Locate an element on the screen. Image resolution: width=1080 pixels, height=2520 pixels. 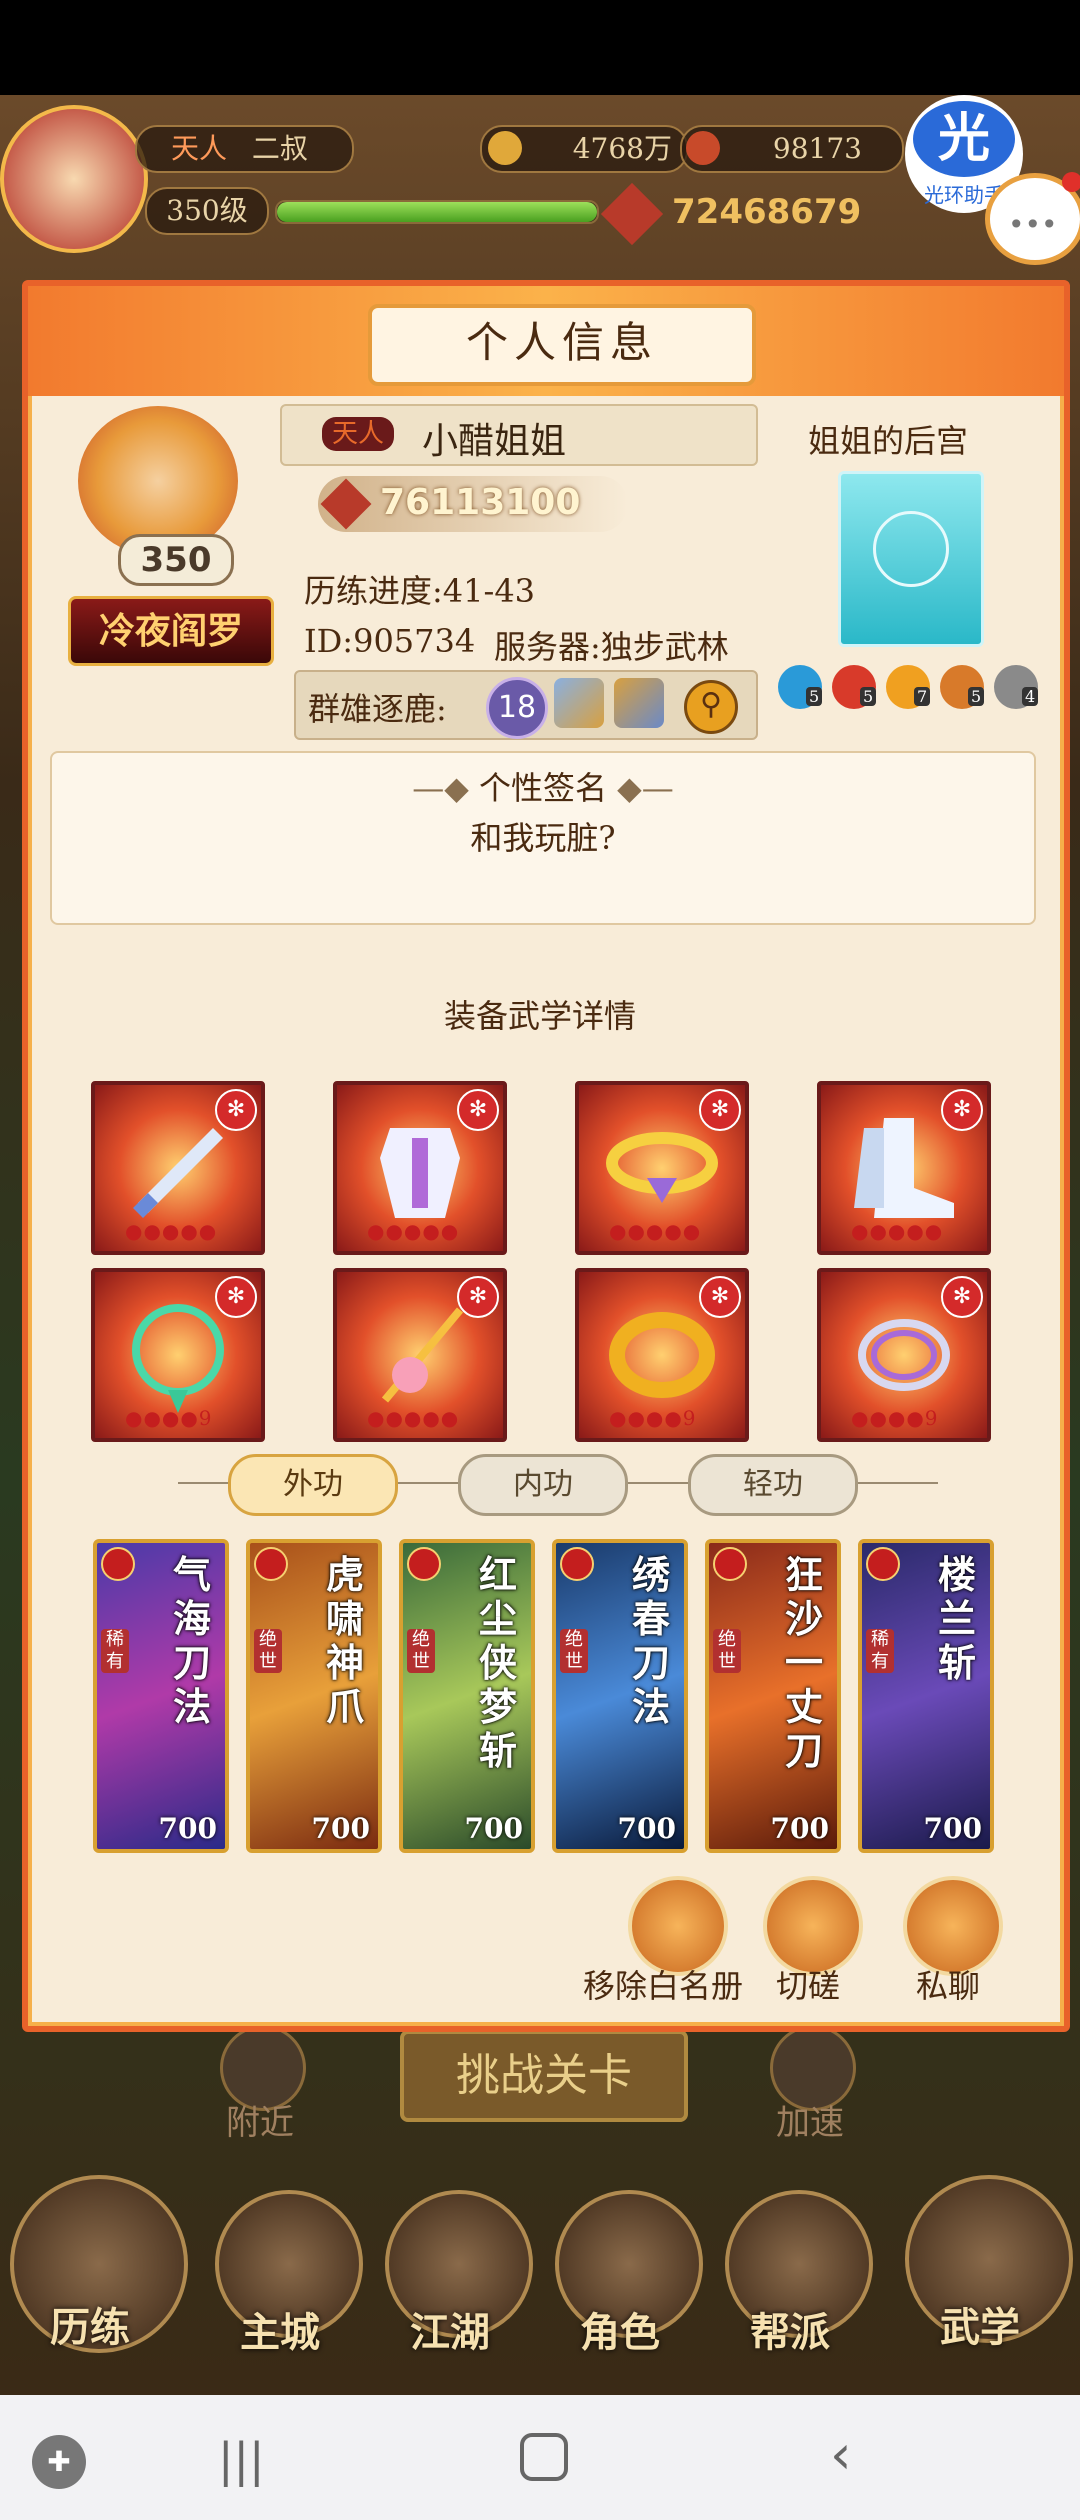
system-nav-bar: ✚ ||| ‹ is located at coordinates (540, 2457).